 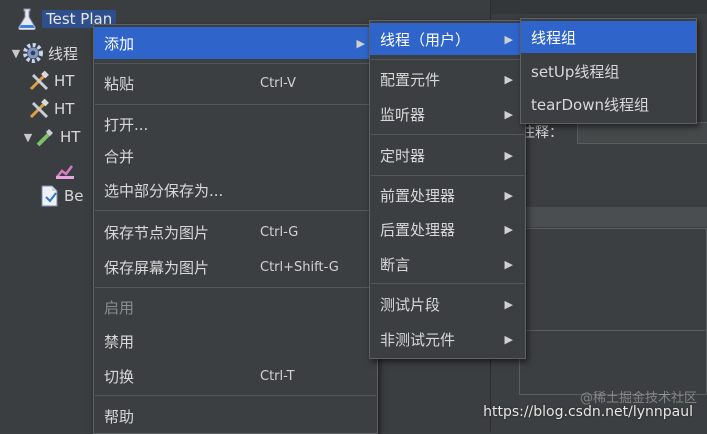 What do you see at coordinates (74, 196) in the screenshot?
I see `tree-node-label: Be` at bounding box center [74, 196].